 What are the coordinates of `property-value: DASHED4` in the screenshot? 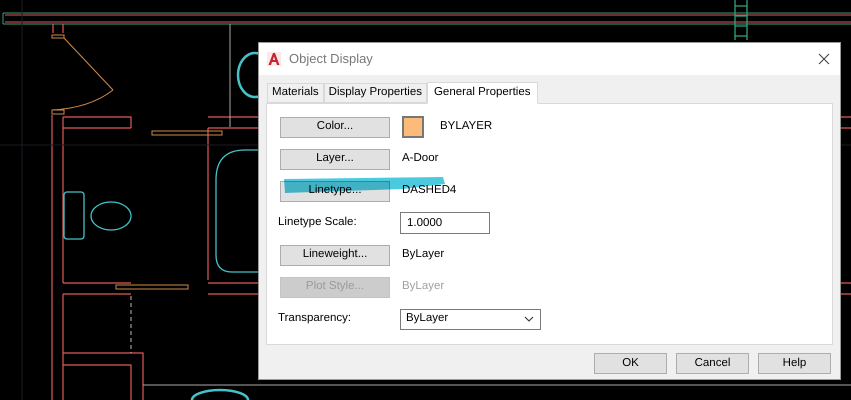 It's located at (429, 190).